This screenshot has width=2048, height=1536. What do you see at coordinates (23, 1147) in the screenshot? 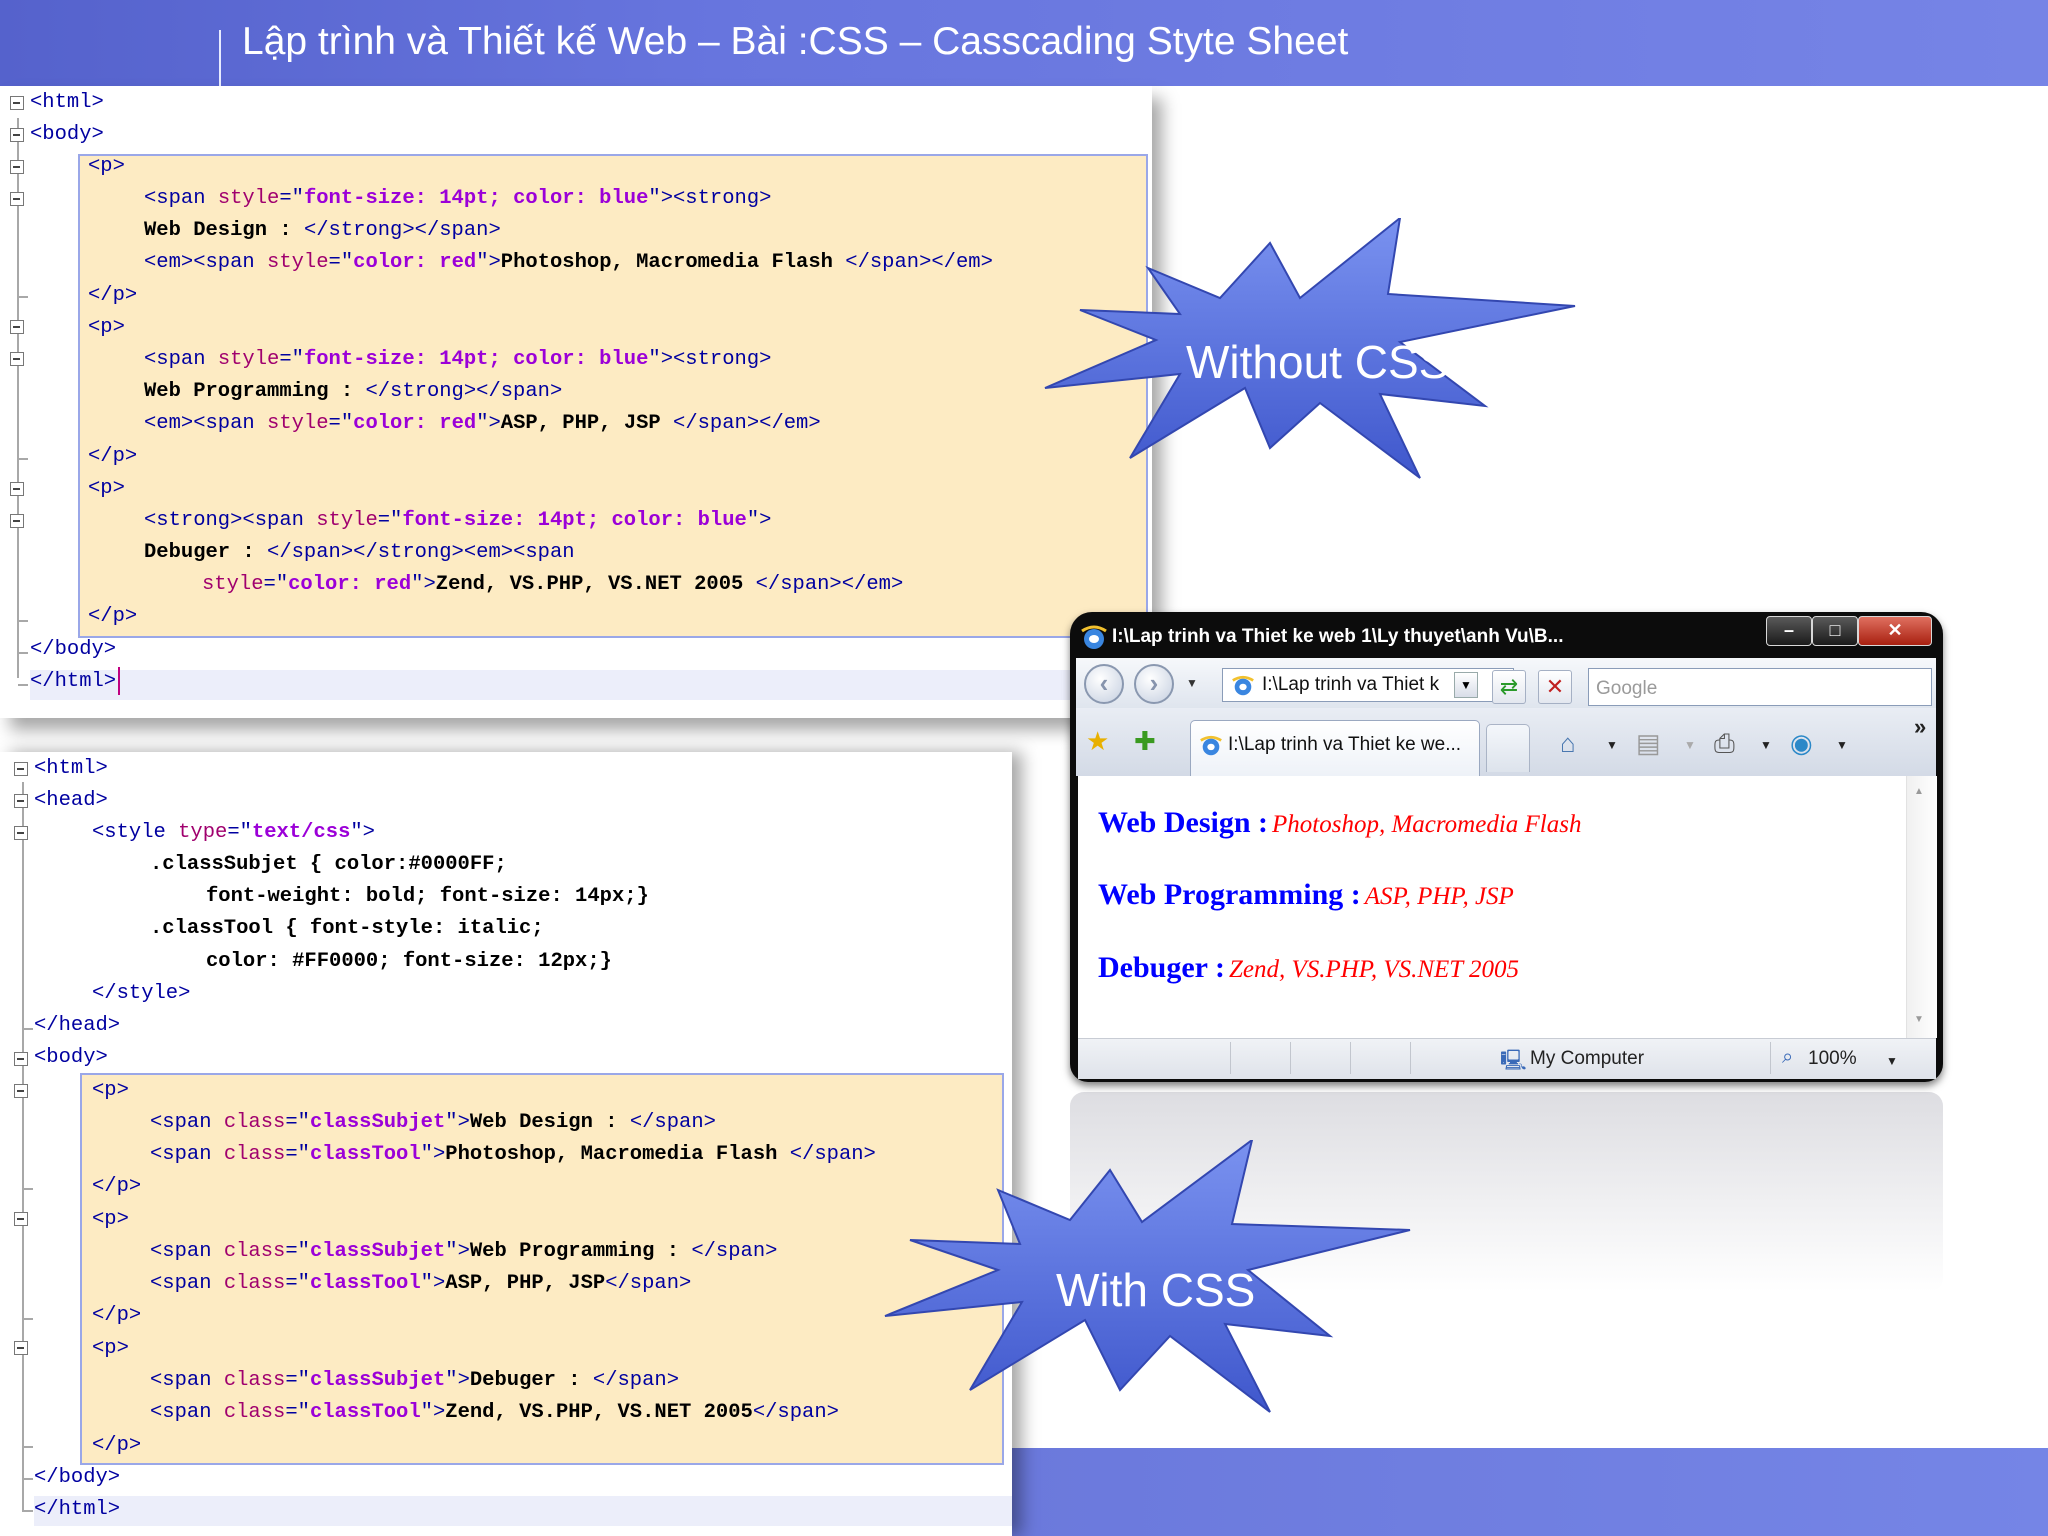
I see `fold-gutter-line` at bounding box center [23, 1147].